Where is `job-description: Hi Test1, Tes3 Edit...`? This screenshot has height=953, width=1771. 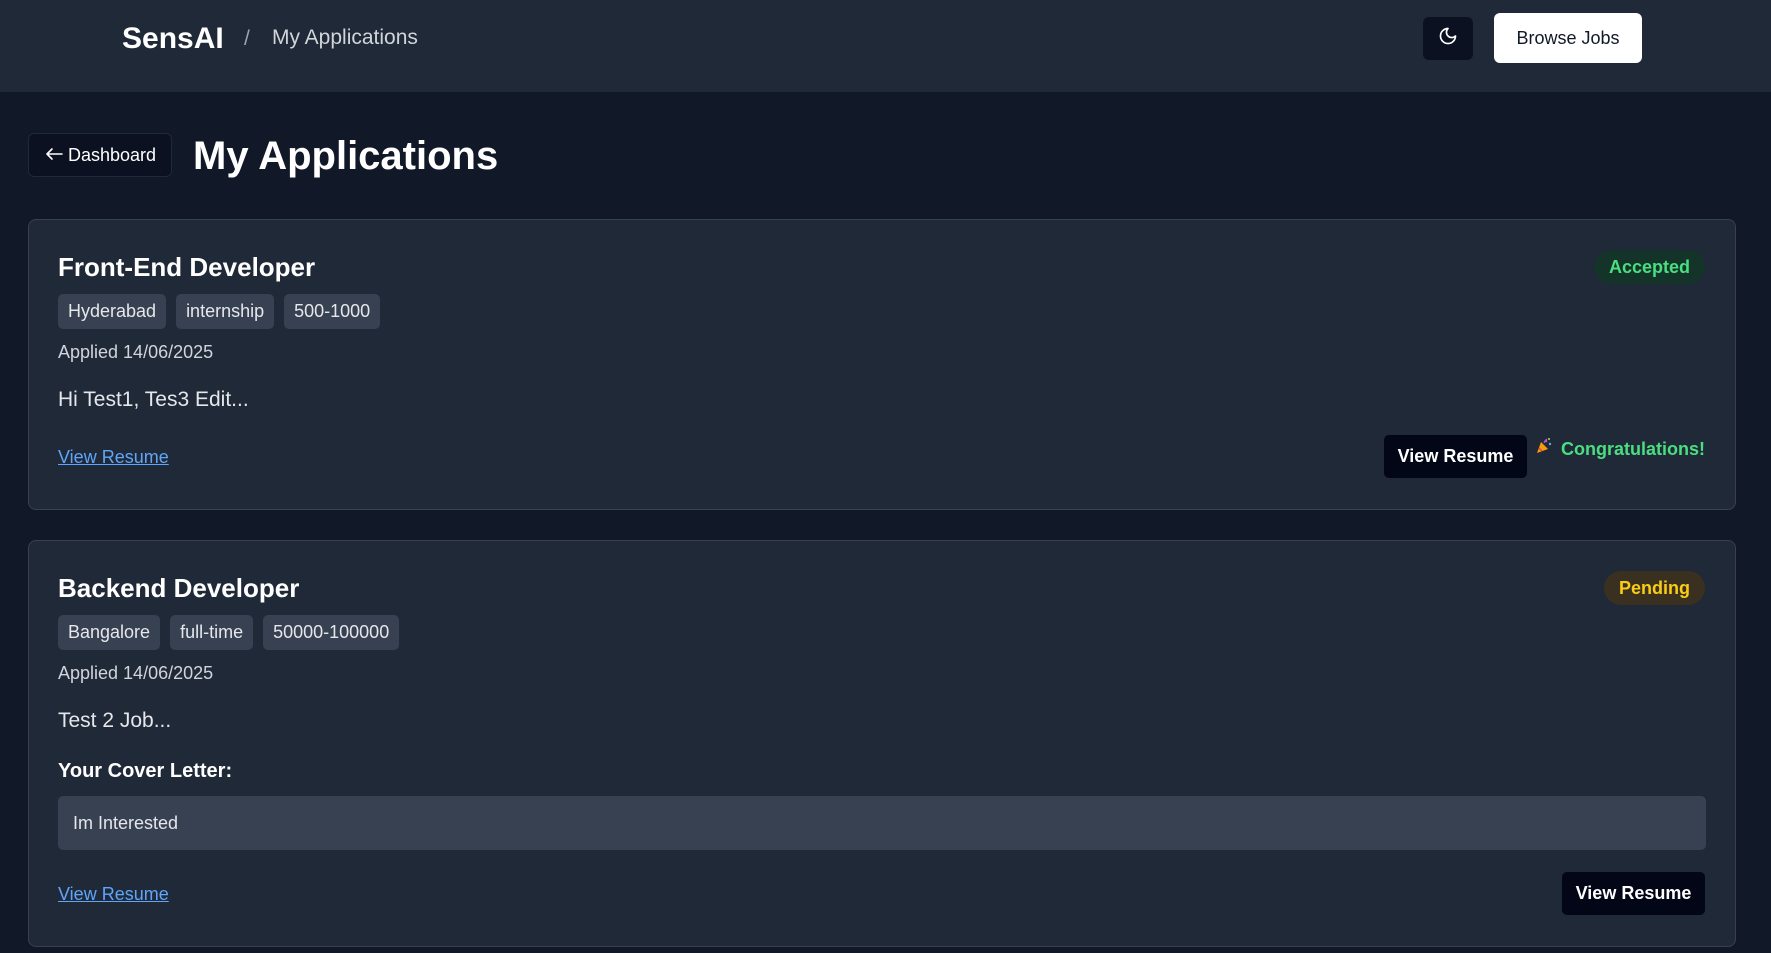 job-description: Hi Test1, Tes3 Edit... is located at coordinates (153, 399).